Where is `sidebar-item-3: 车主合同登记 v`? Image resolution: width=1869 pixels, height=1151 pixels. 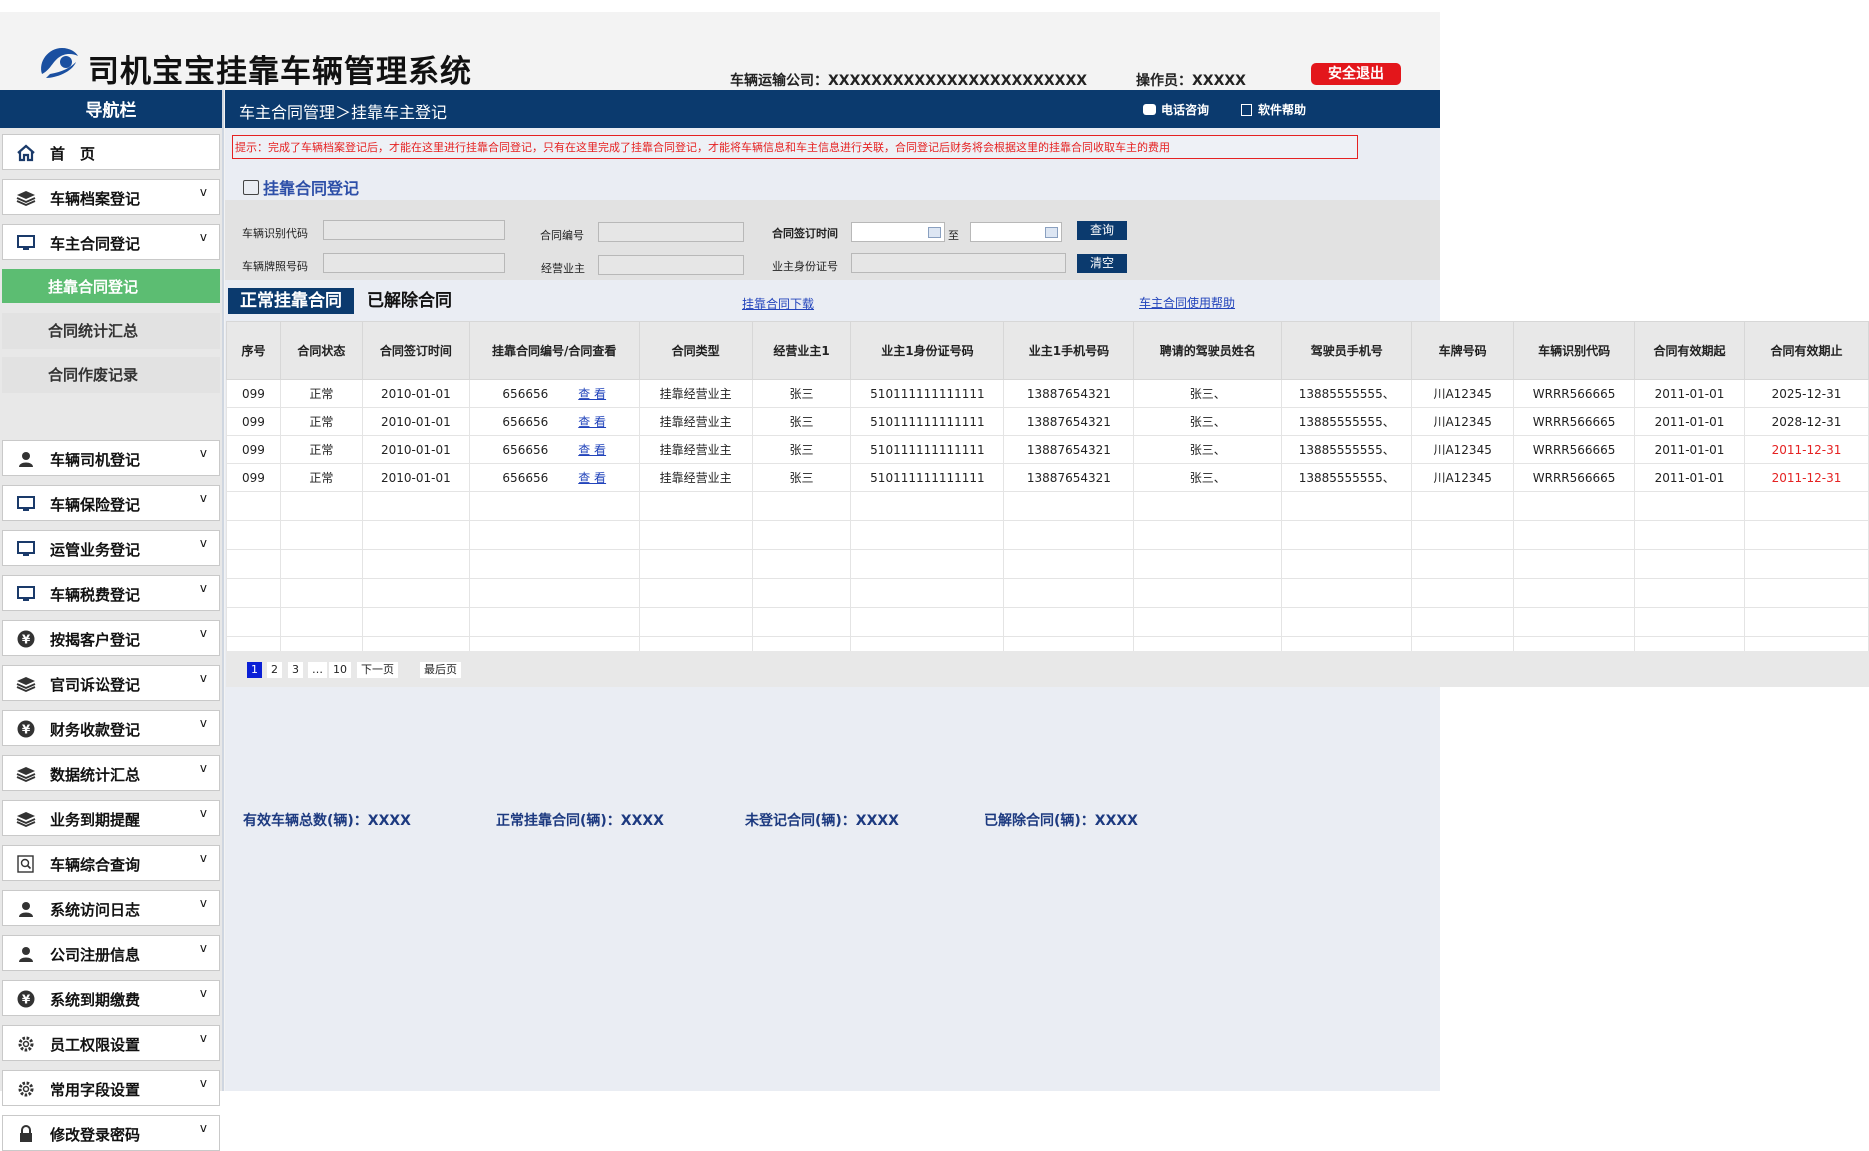
sidebar-item-3: 车主合同登记 v is located at coordinates (111, 242).